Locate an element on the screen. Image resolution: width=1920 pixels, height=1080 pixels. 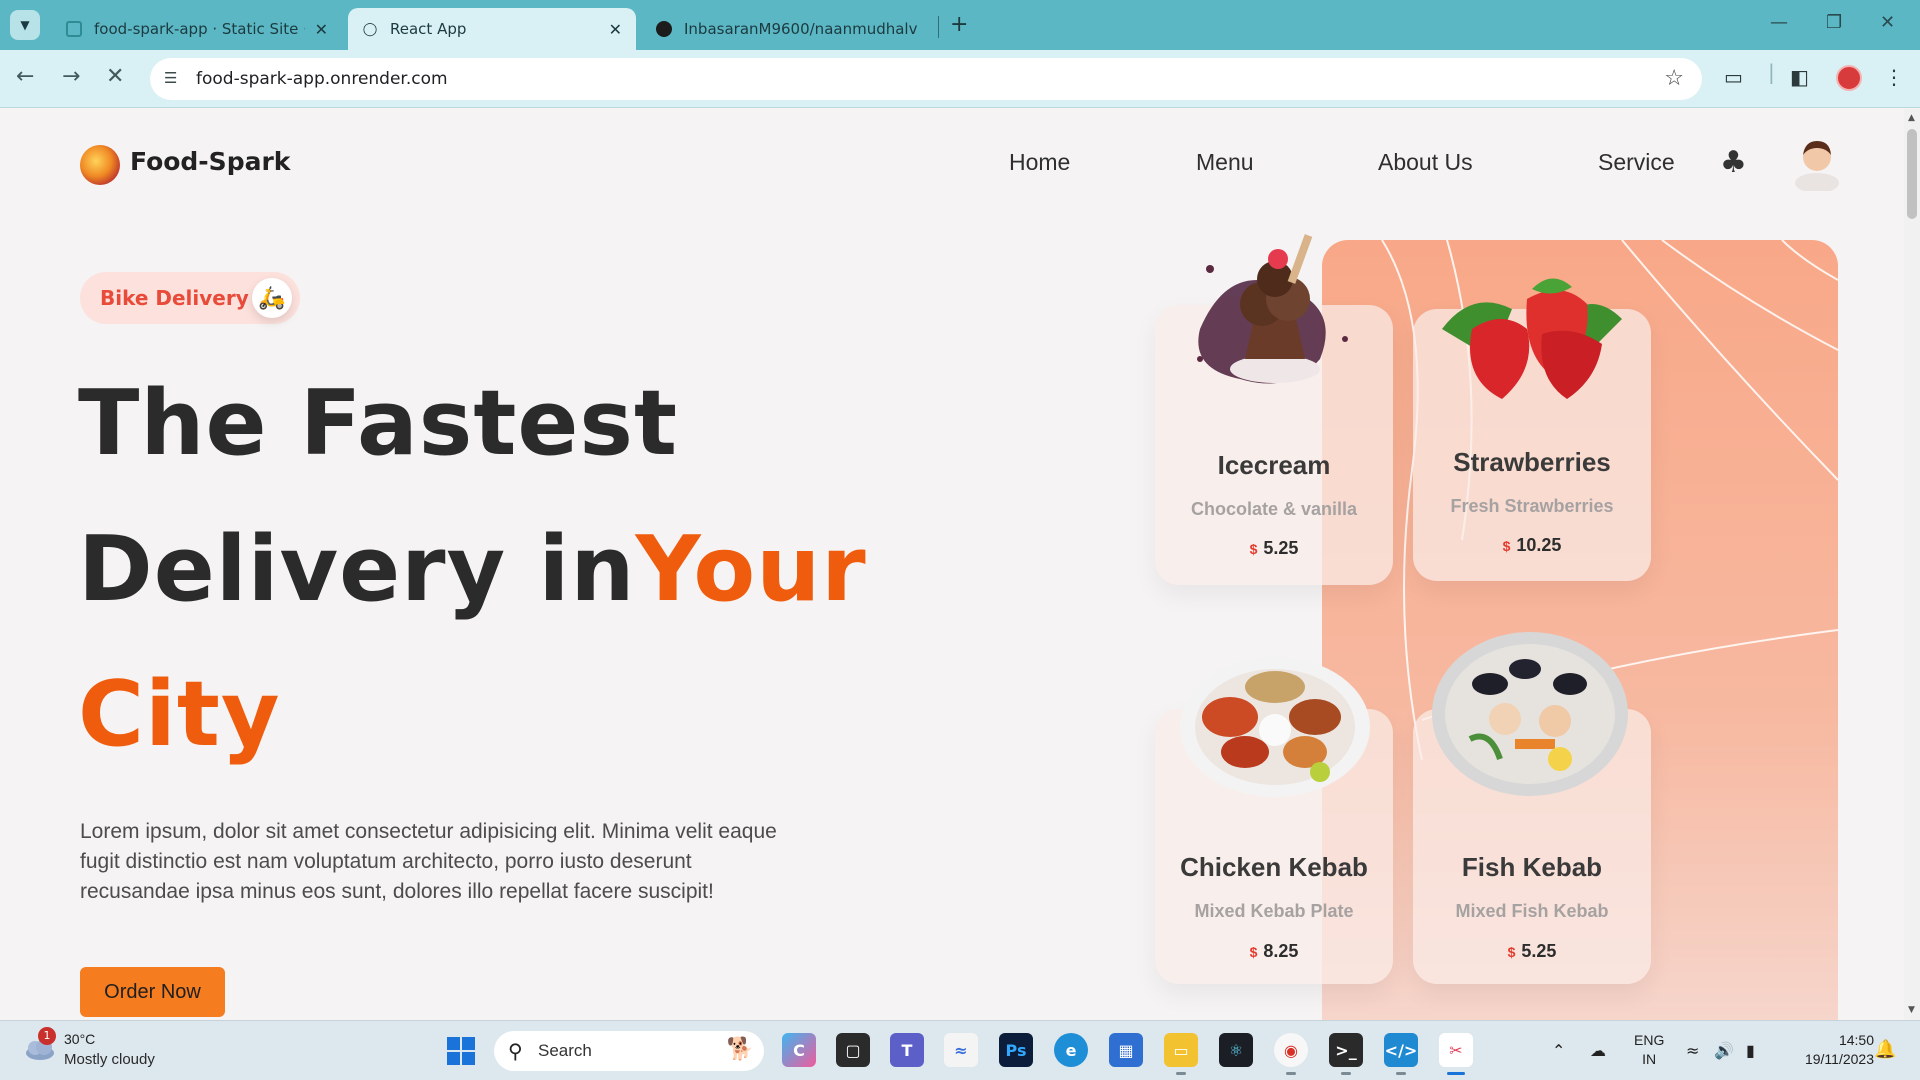
photoshop-icon: Ps is located at coordinates (1016, 1050).